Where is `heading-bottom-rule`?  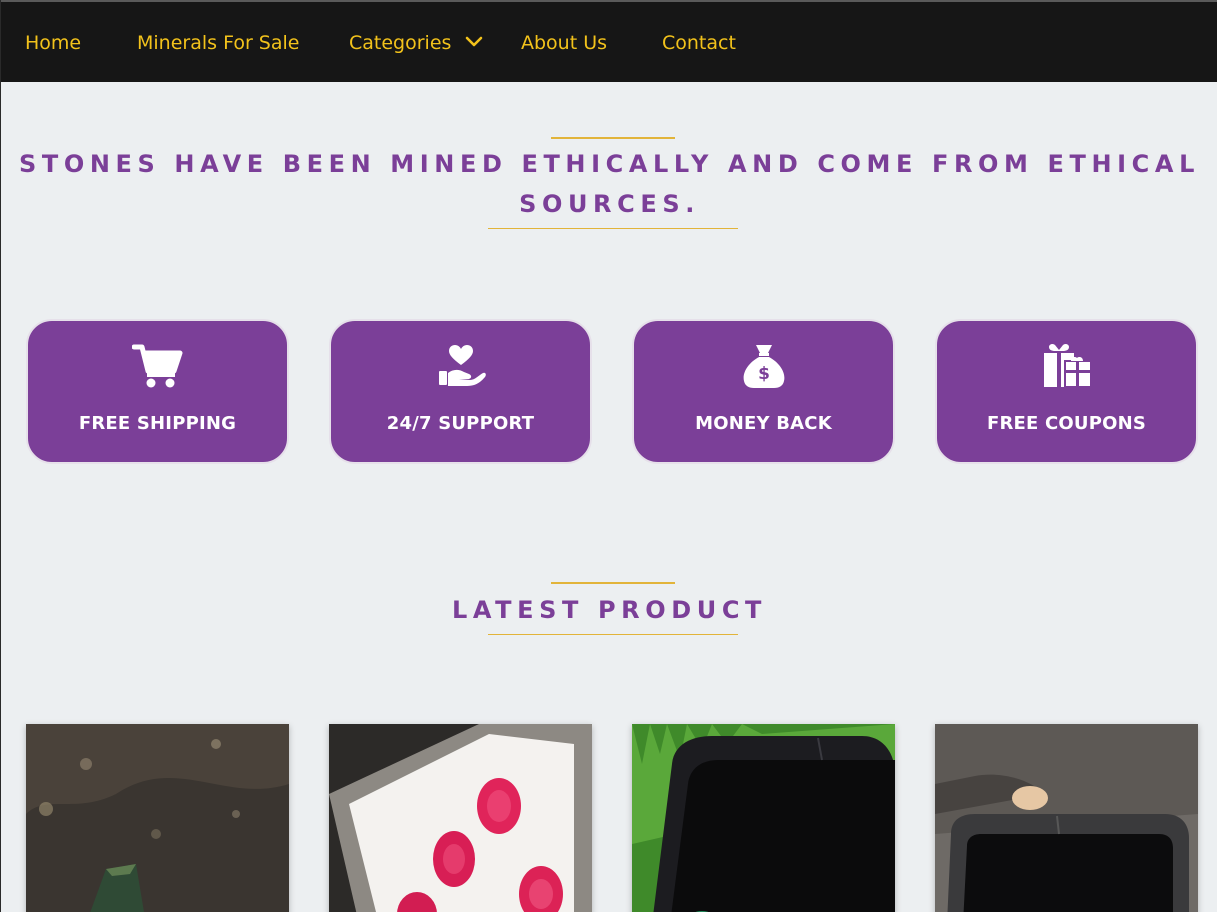
heading-bottom-rule is located at coordinates (613, 228).